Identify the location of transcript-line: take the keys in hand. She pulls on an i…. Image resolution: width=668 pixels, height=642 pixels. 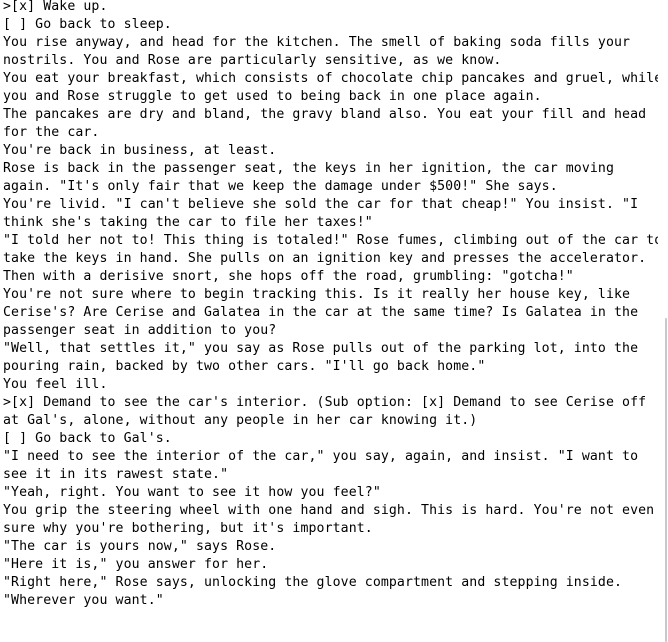
(325, 258).